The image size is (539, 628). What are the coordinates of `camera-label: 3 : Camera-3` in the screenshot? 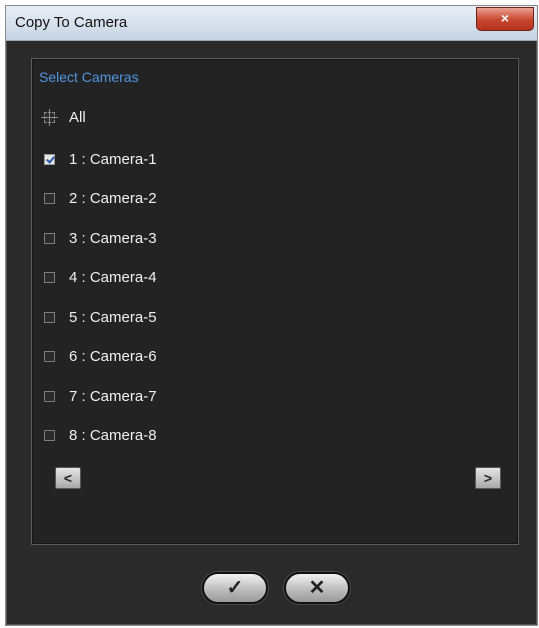 It's located at (113, 238).